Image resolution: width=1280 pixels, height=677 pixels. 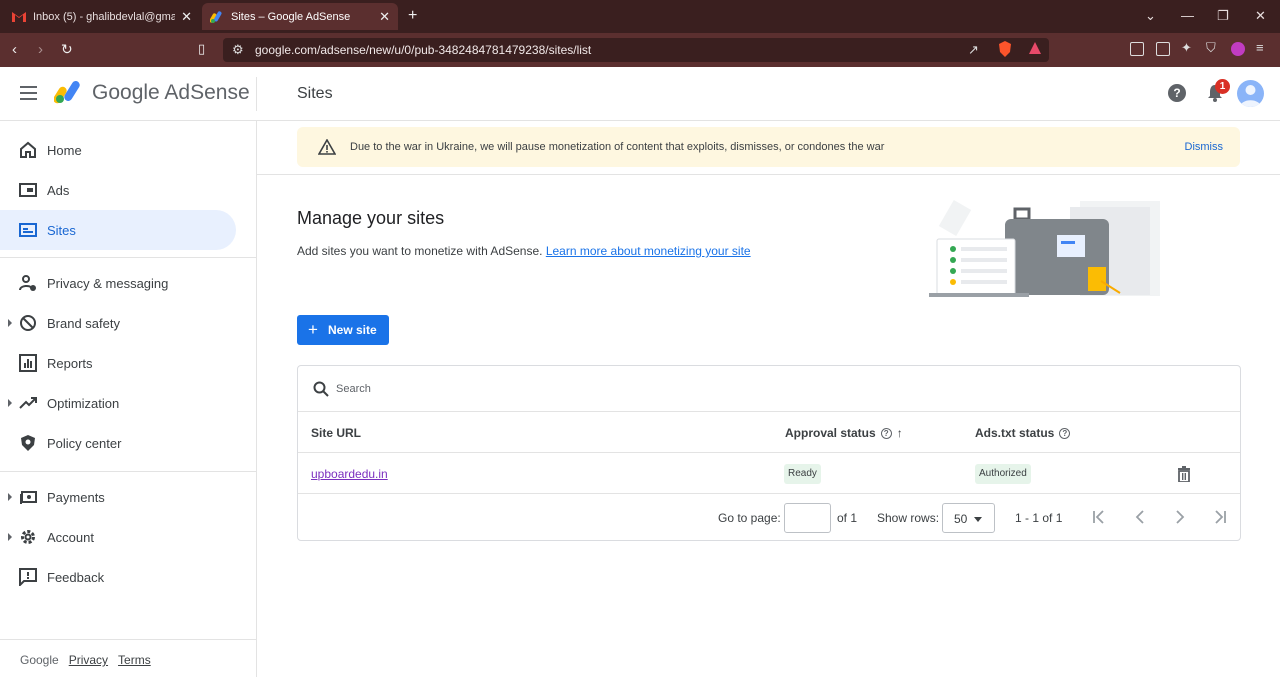 I want to click on bookmark-icon: ▯, so click(x=201, y=49).